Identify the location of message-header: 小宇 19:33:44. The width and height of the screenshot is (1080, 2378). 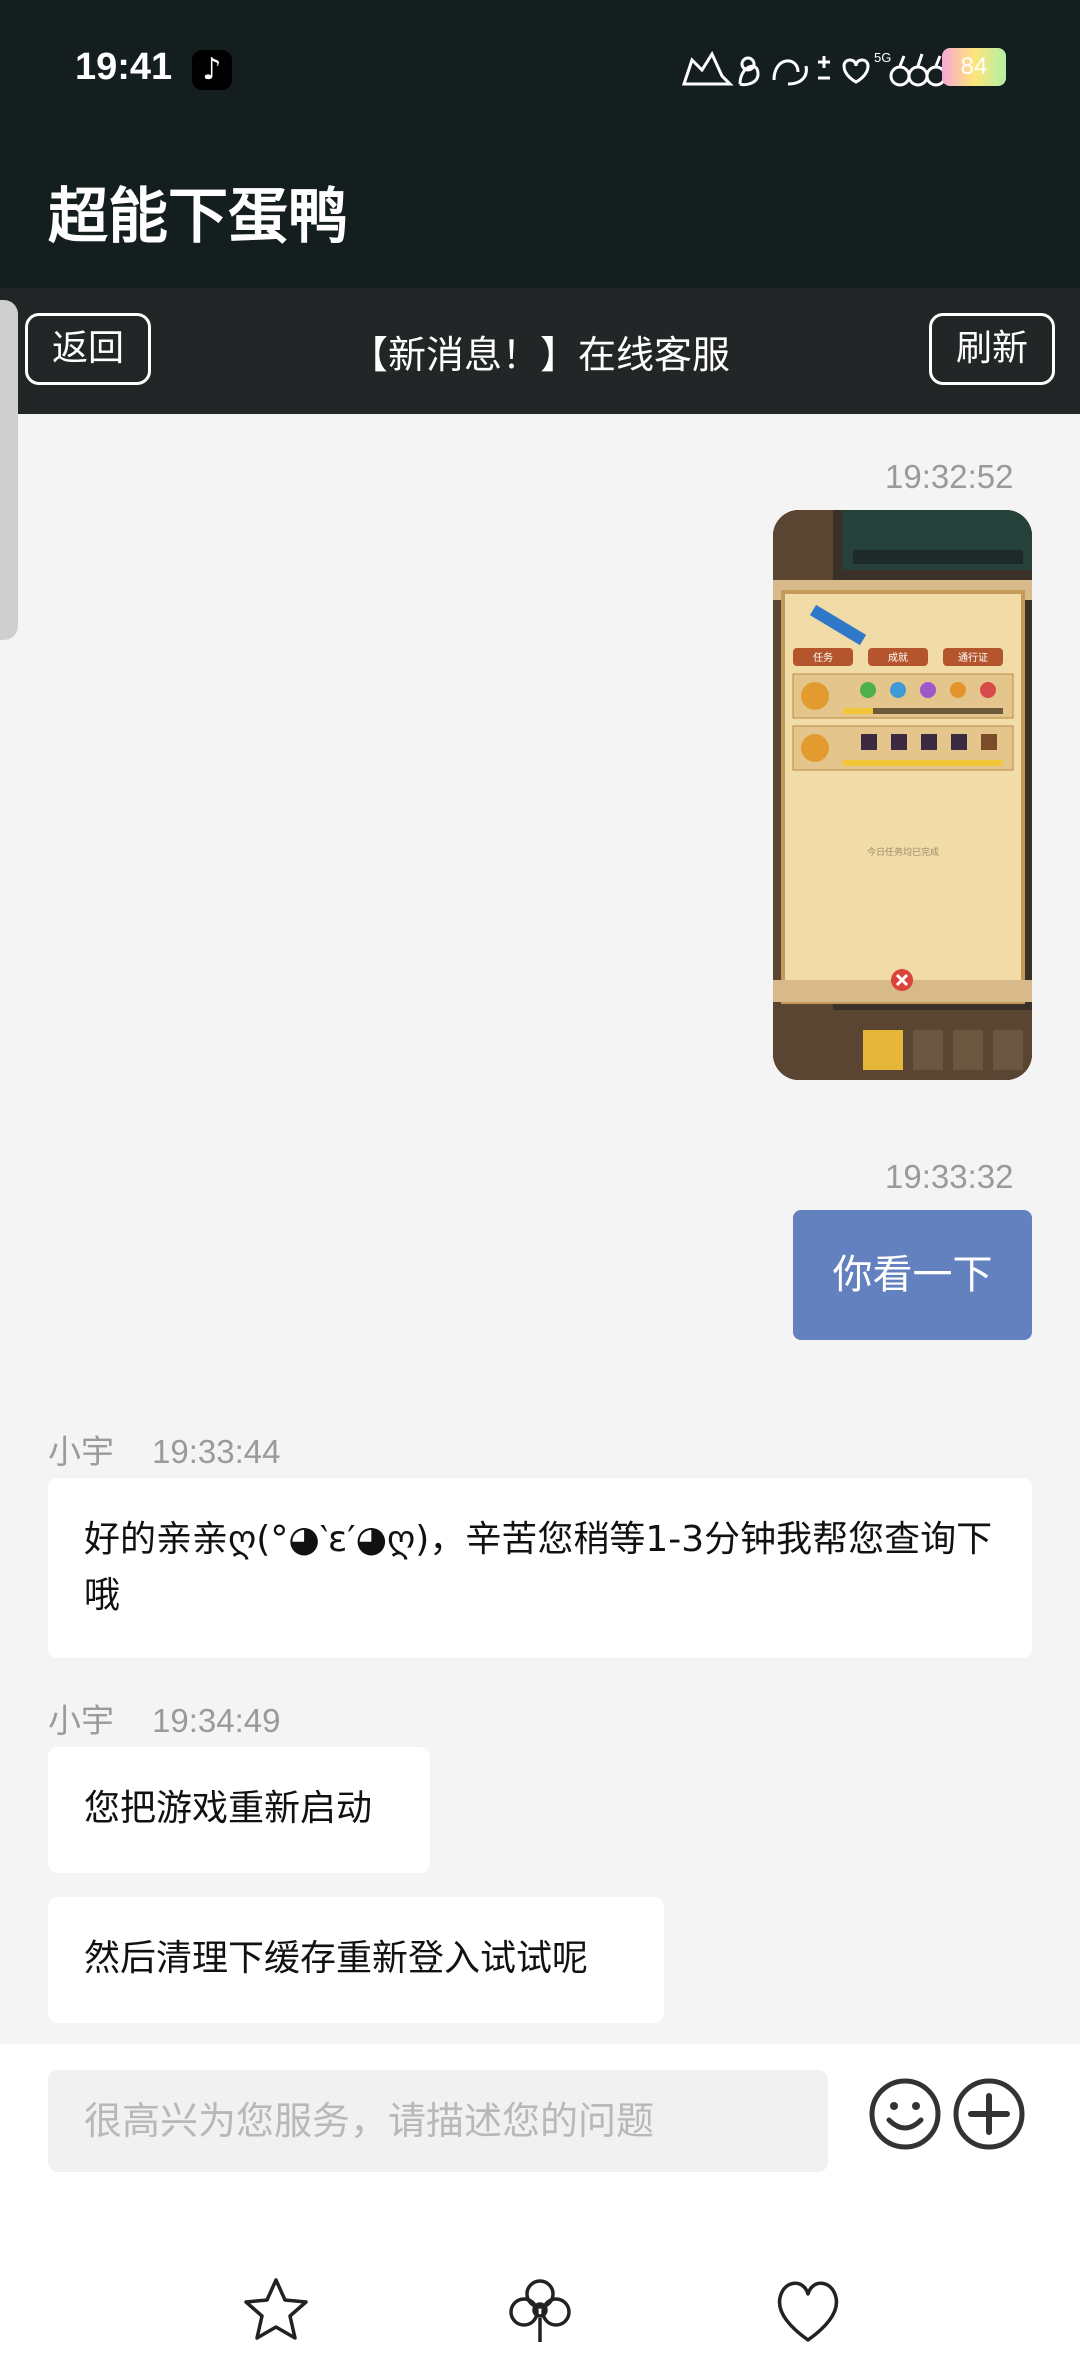
(164, 1449).